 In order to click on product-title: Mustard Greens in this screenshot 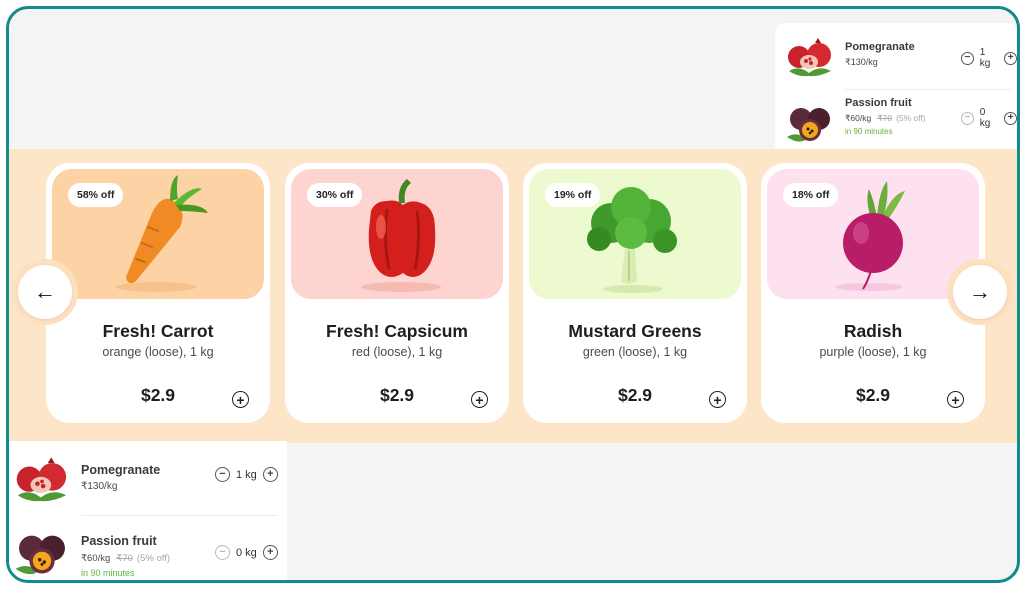, I will do `click(635, 331)`.